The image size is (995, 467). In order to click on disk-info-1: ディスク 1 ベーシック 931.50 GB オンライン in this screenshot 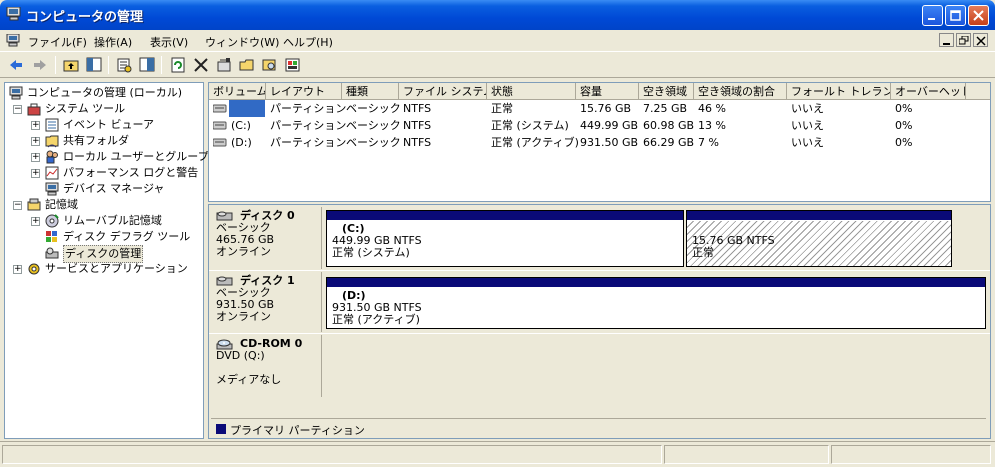, I will do `click(267, 302)`.